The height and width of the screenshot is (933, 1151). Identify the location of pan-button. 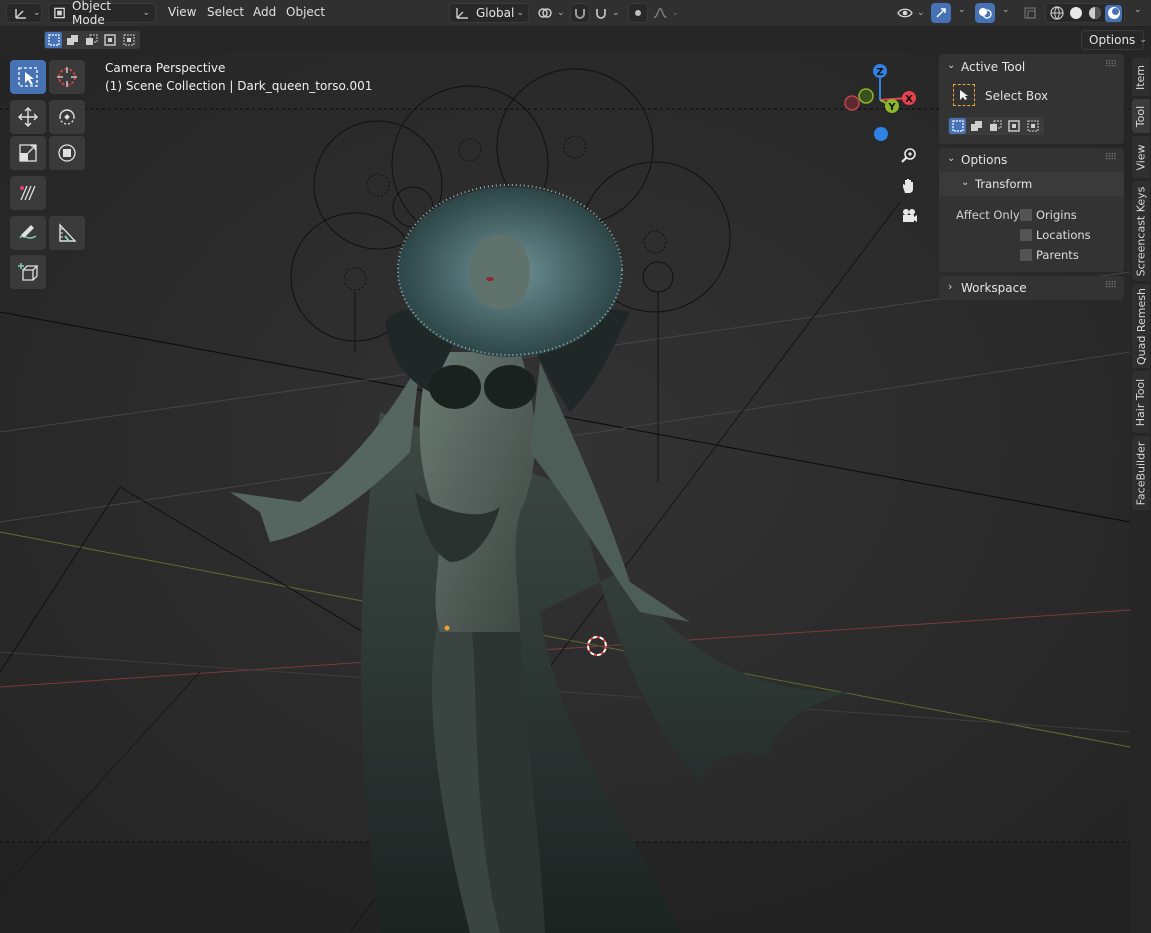
(909, 186).